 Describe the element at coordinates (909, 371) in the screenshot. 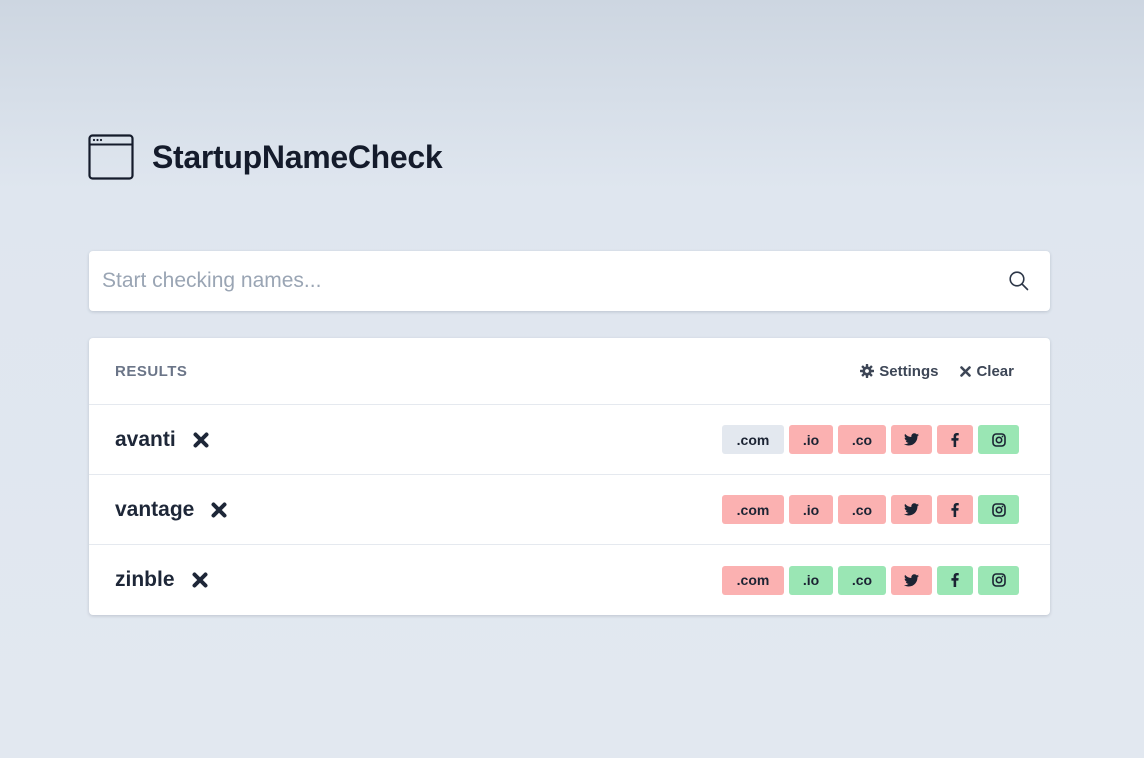

I see `settings-label: Settings` at that location.